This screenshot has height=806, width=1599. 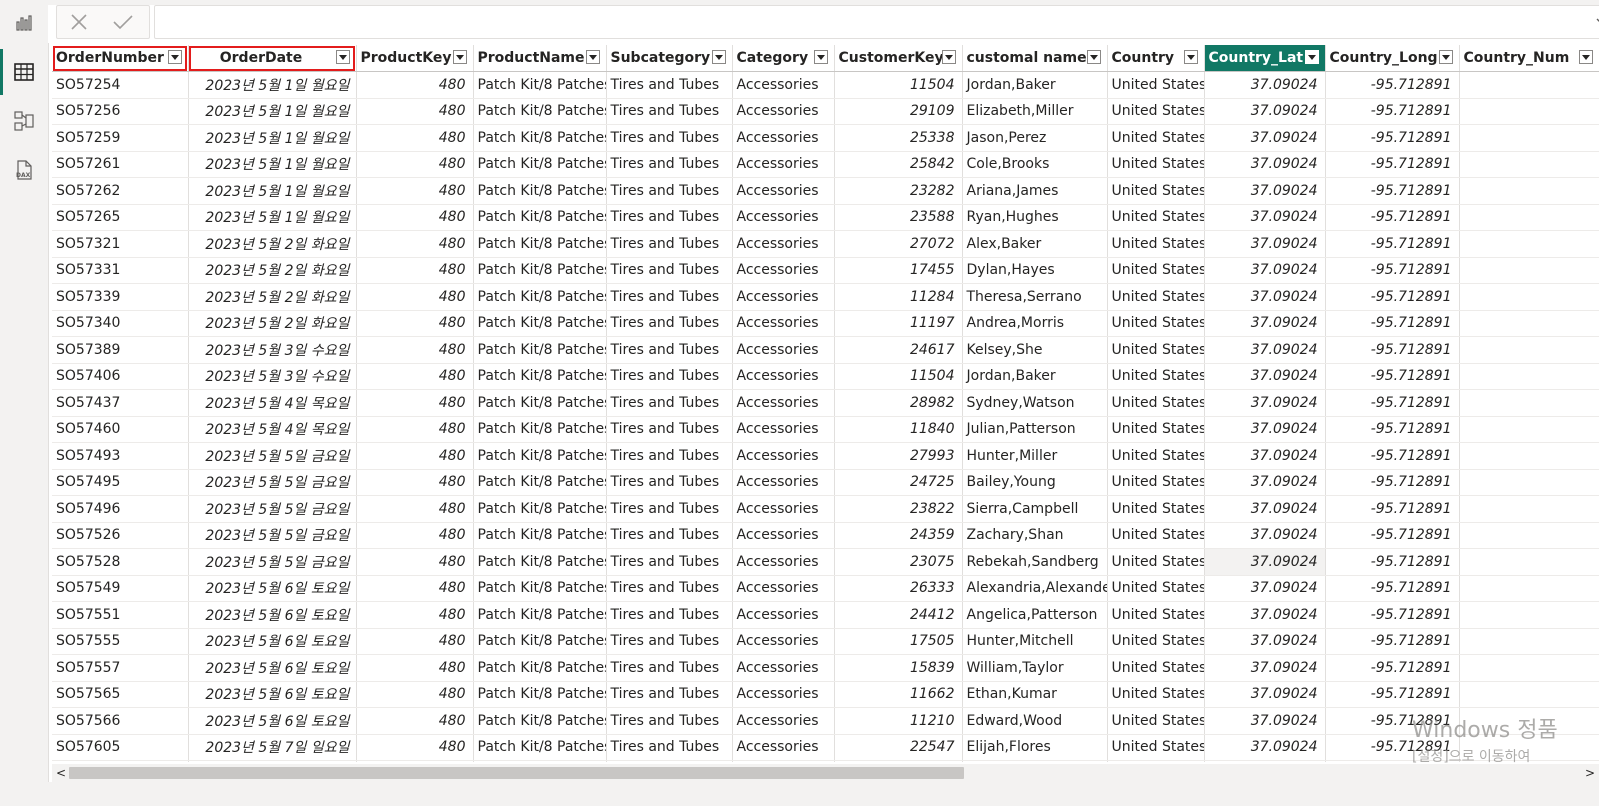 What do you see at coordinates (540, 58) in the screenshot?
I see `column-header-productname: ProductName` at bounding box center [540, 58].